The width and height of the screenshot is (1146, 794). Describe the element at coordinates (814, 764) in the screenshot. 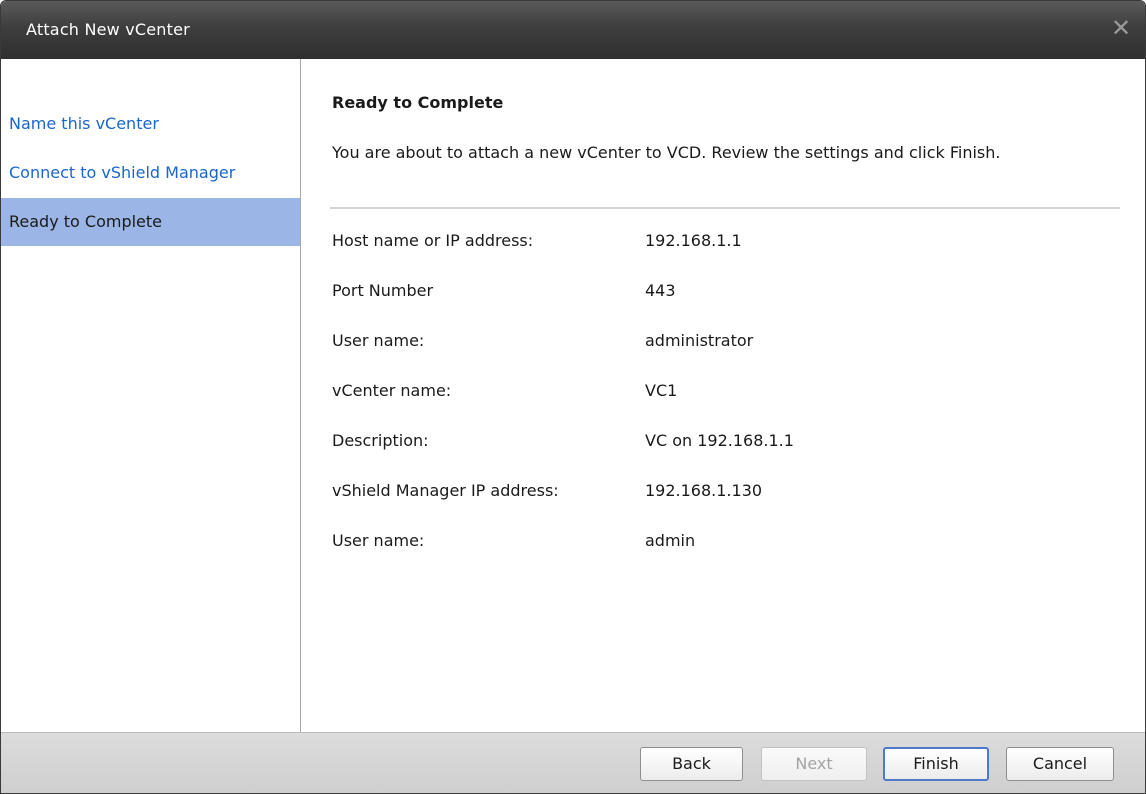

I see `next-button: Next` at that location.